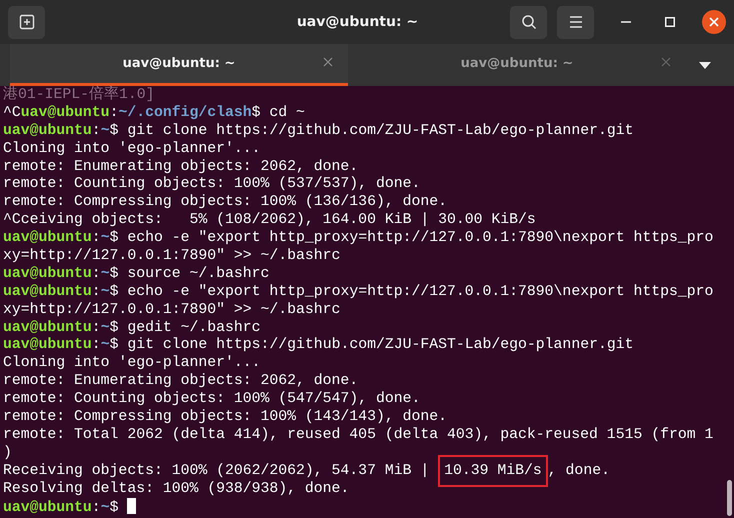 The image size is (734, 518). I want to click on new-tab-icon, so click(26, 22).